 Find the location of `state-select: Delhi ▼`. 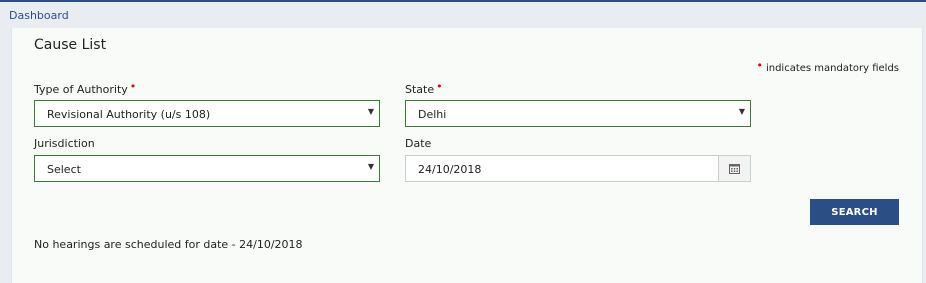

state-select: Delhi ▼ is located at coordinates (578, 113).